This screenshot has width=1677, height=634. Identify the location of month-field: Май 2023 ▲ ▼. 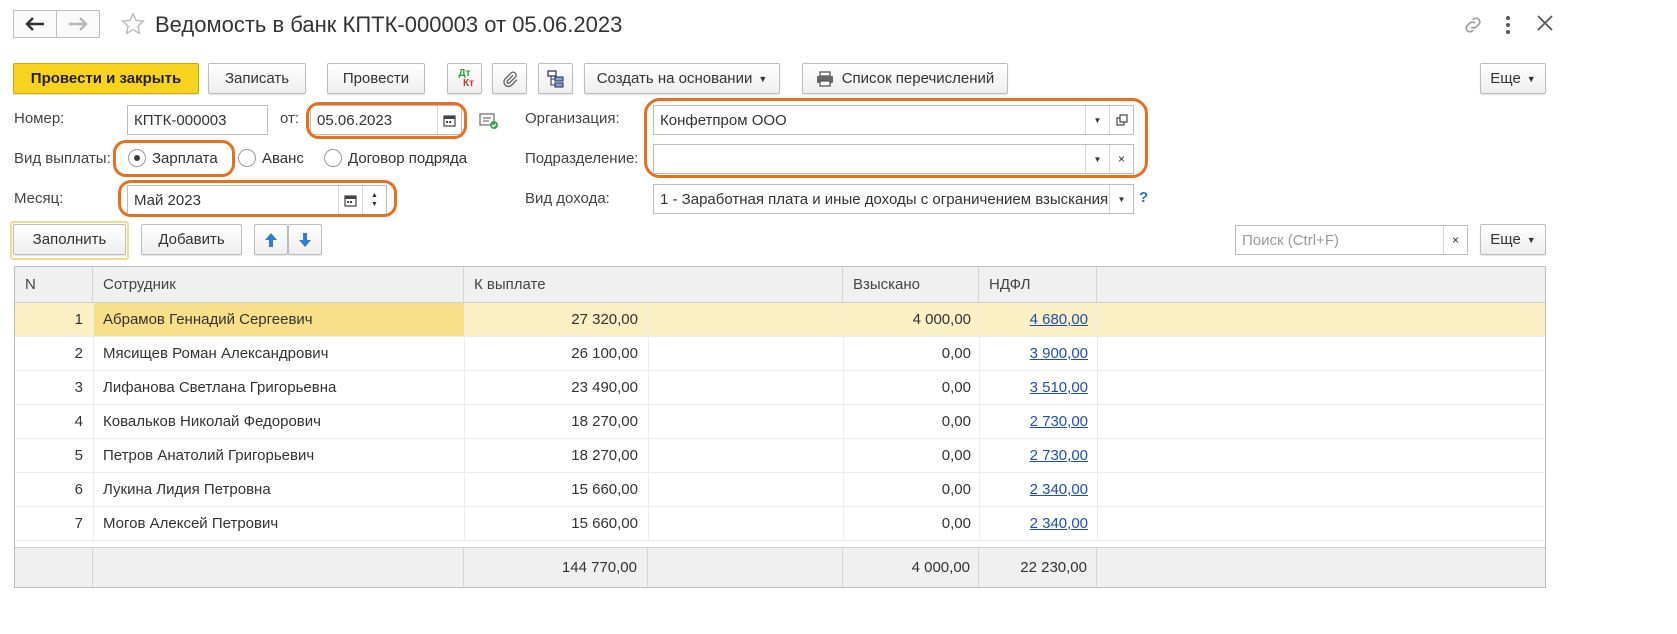
(257, 200).